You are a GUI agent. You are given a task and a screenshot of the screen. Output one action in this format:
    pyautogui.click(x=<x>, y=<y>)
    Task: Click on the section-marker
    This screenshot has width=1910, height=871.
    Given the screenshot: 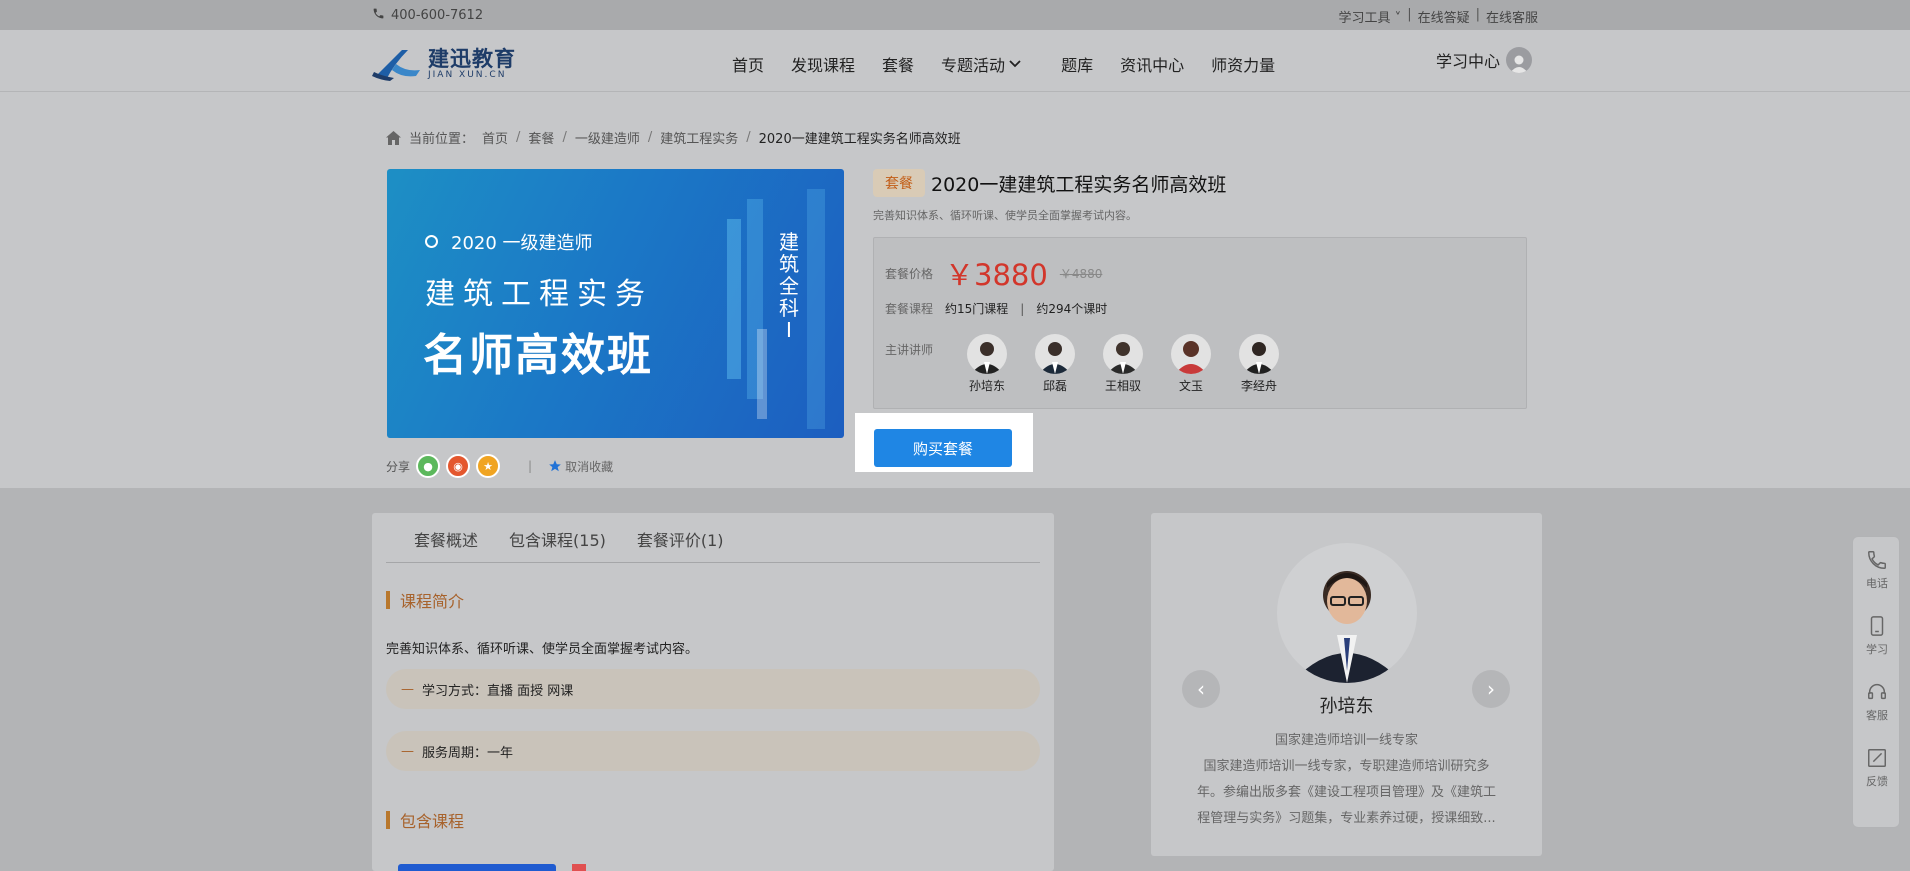 What is the action you would take?
    pyautogui.click(x=388, y=600)
    